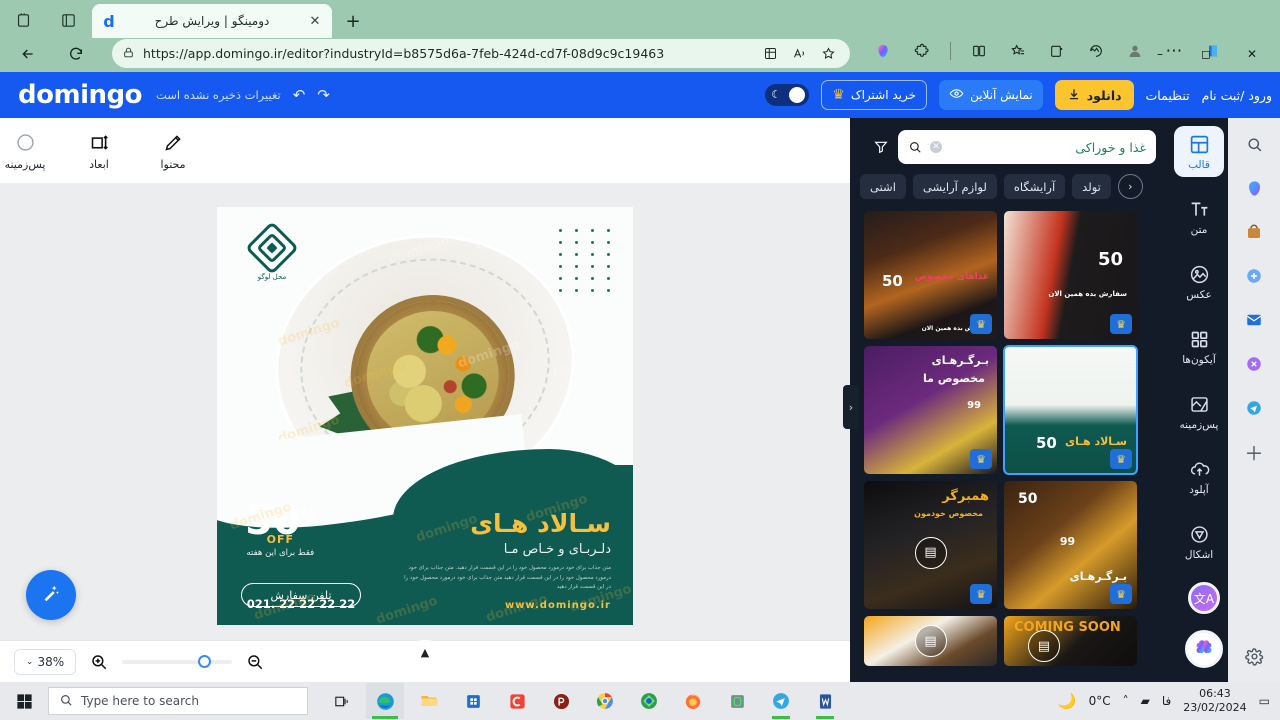 The width and height of the screenshot is (1280, 720). What do you see at coordinates (825, 701) in the screenshot?
I see `taskbar-word-icon` at bounding box center [825, 701].